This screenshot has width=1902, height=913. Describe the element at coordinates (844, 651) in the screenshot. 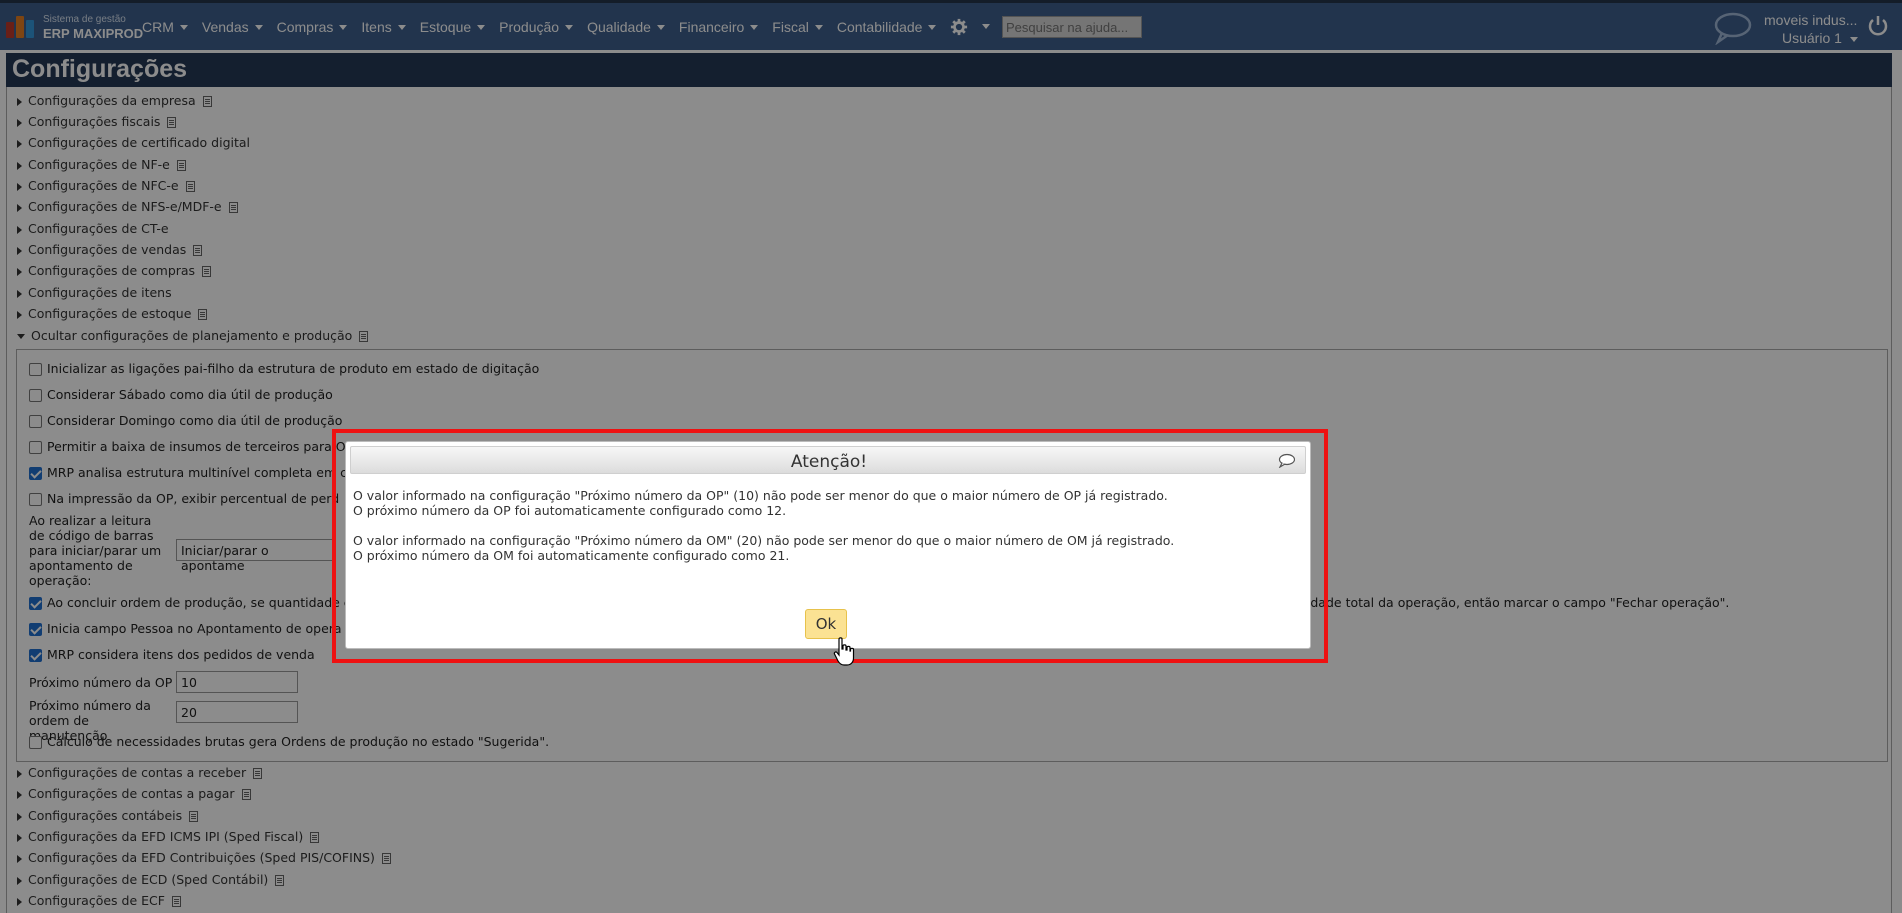

I see `hand-cursor-icon` at that location.